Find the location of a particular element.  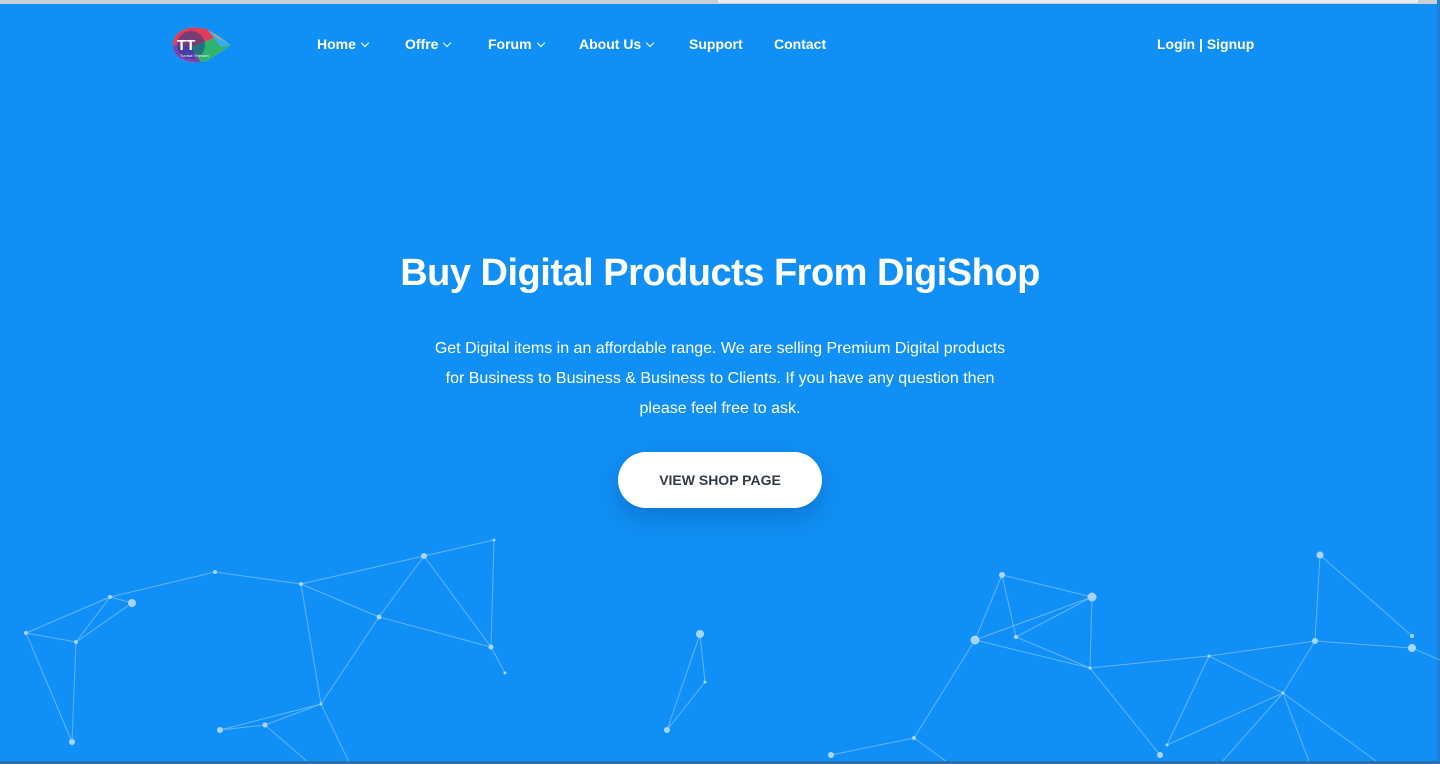

nav-support: Support is located at coordinates (716, 44).